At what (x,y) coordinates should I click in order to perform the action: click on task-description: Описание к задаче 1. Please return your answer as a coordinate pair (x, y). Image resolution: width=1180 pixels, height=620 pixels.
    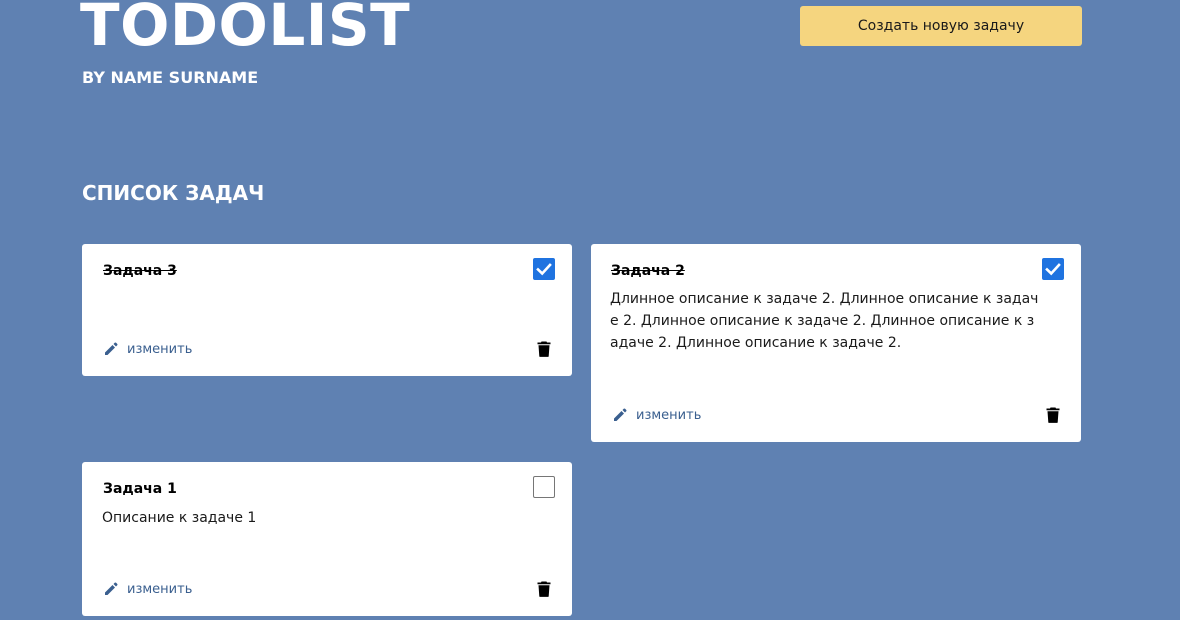
    Looking at the image, I should click on (179, 518).